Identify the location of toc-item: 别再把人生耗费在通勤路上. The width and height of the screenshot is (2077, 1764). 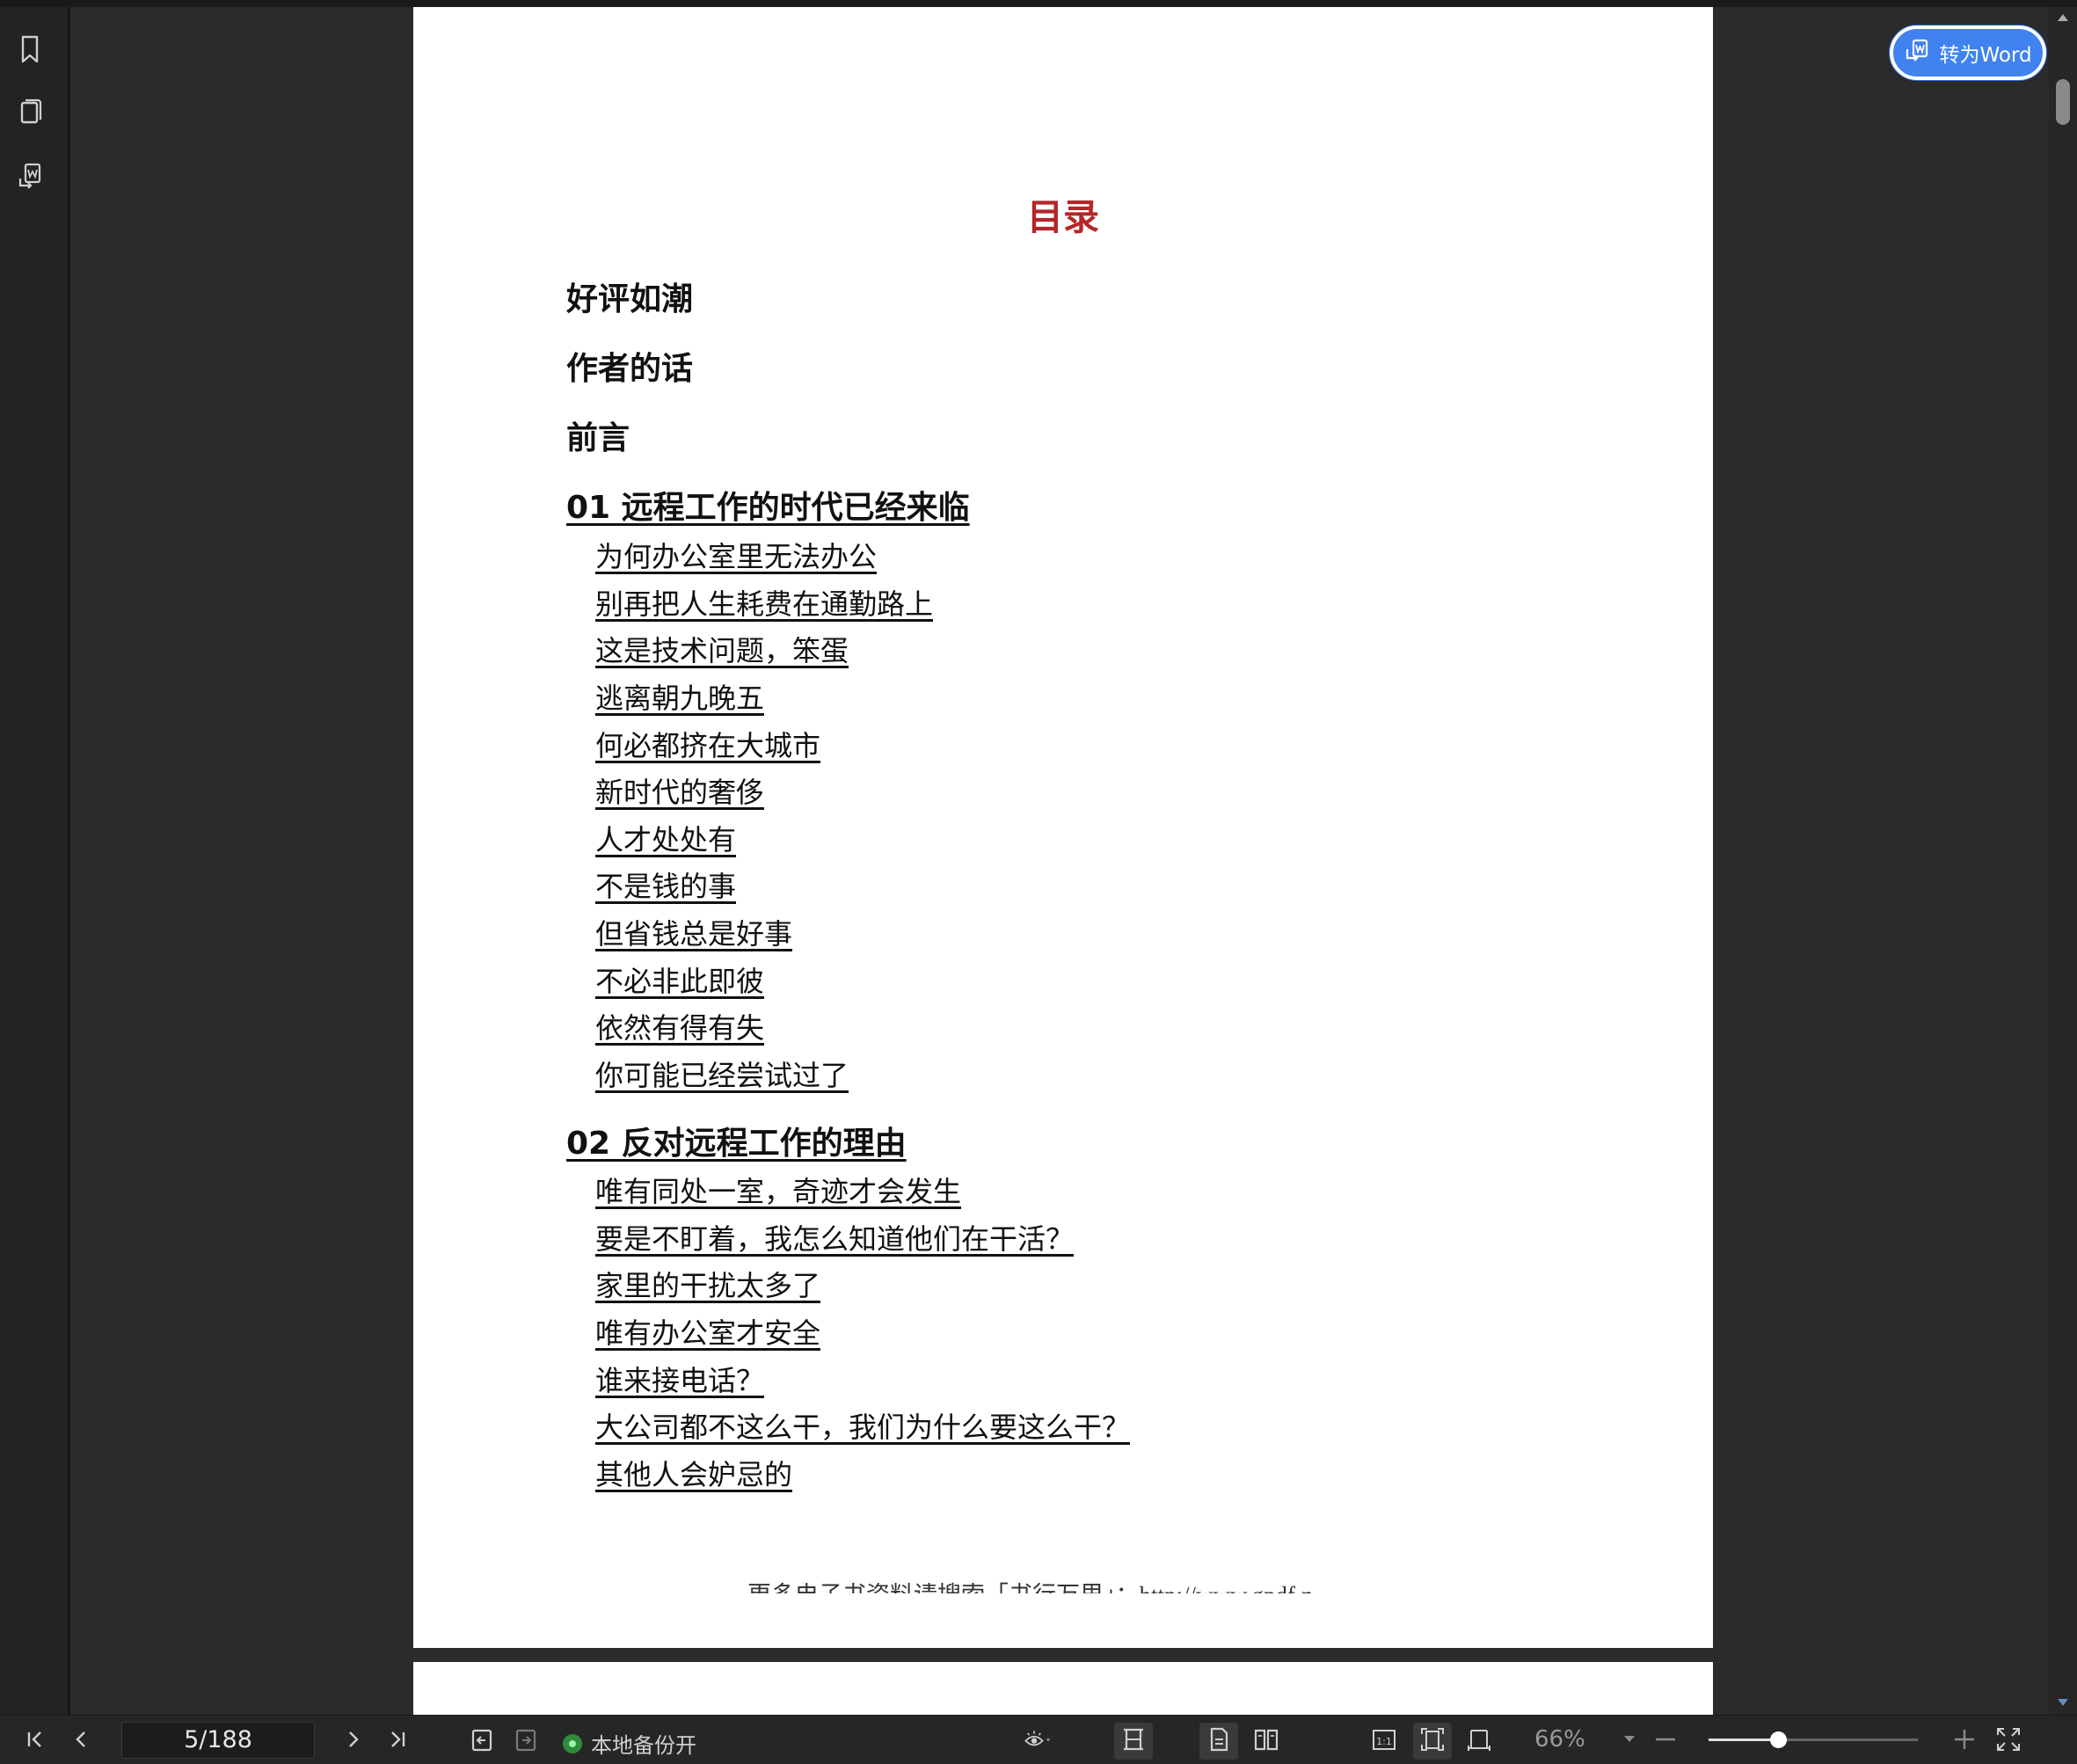
(764, 602).